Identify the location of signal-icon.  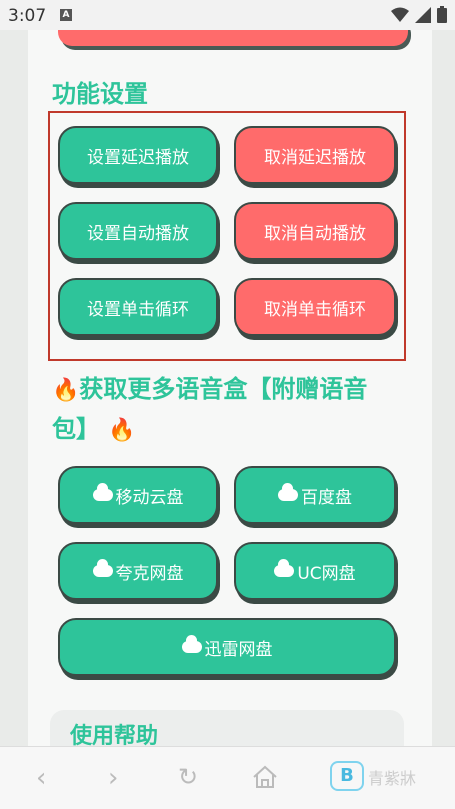
(423, 14).